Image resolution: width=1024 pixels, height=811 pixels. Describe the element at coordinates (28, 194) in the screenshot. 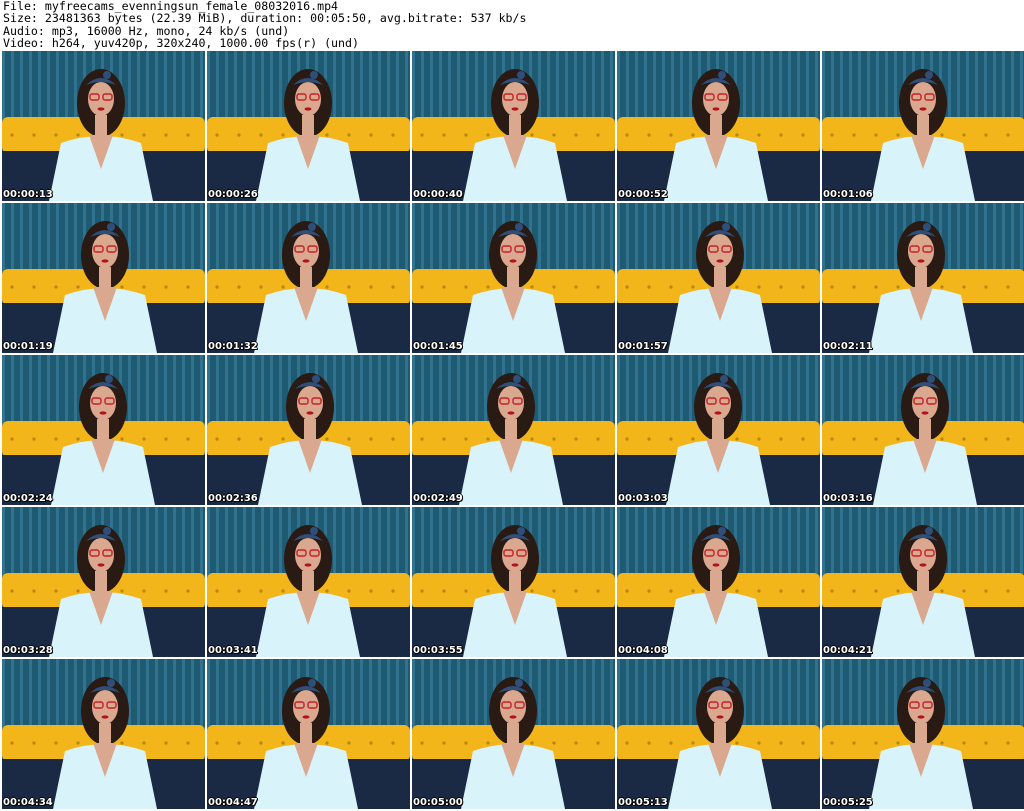

I see `frame-timestamp: 00:00:13` at that location.